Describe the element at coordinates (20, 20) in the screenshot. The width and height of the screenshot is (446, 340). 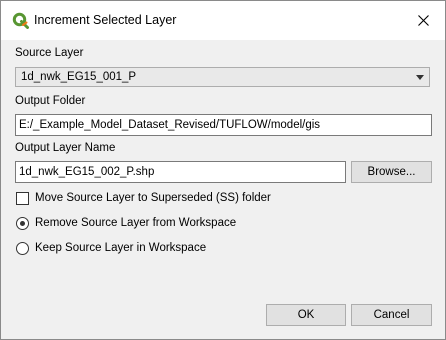
I see `qgis-icon` at that location.